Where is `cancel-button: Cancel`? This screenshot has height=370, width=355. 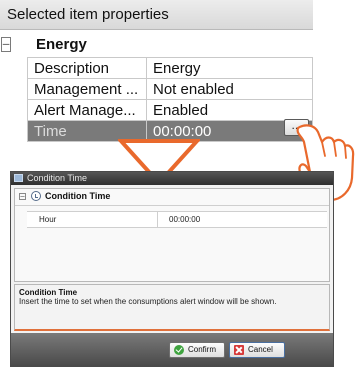 cancel-button: Cancel is located at coordinates (257, 350).